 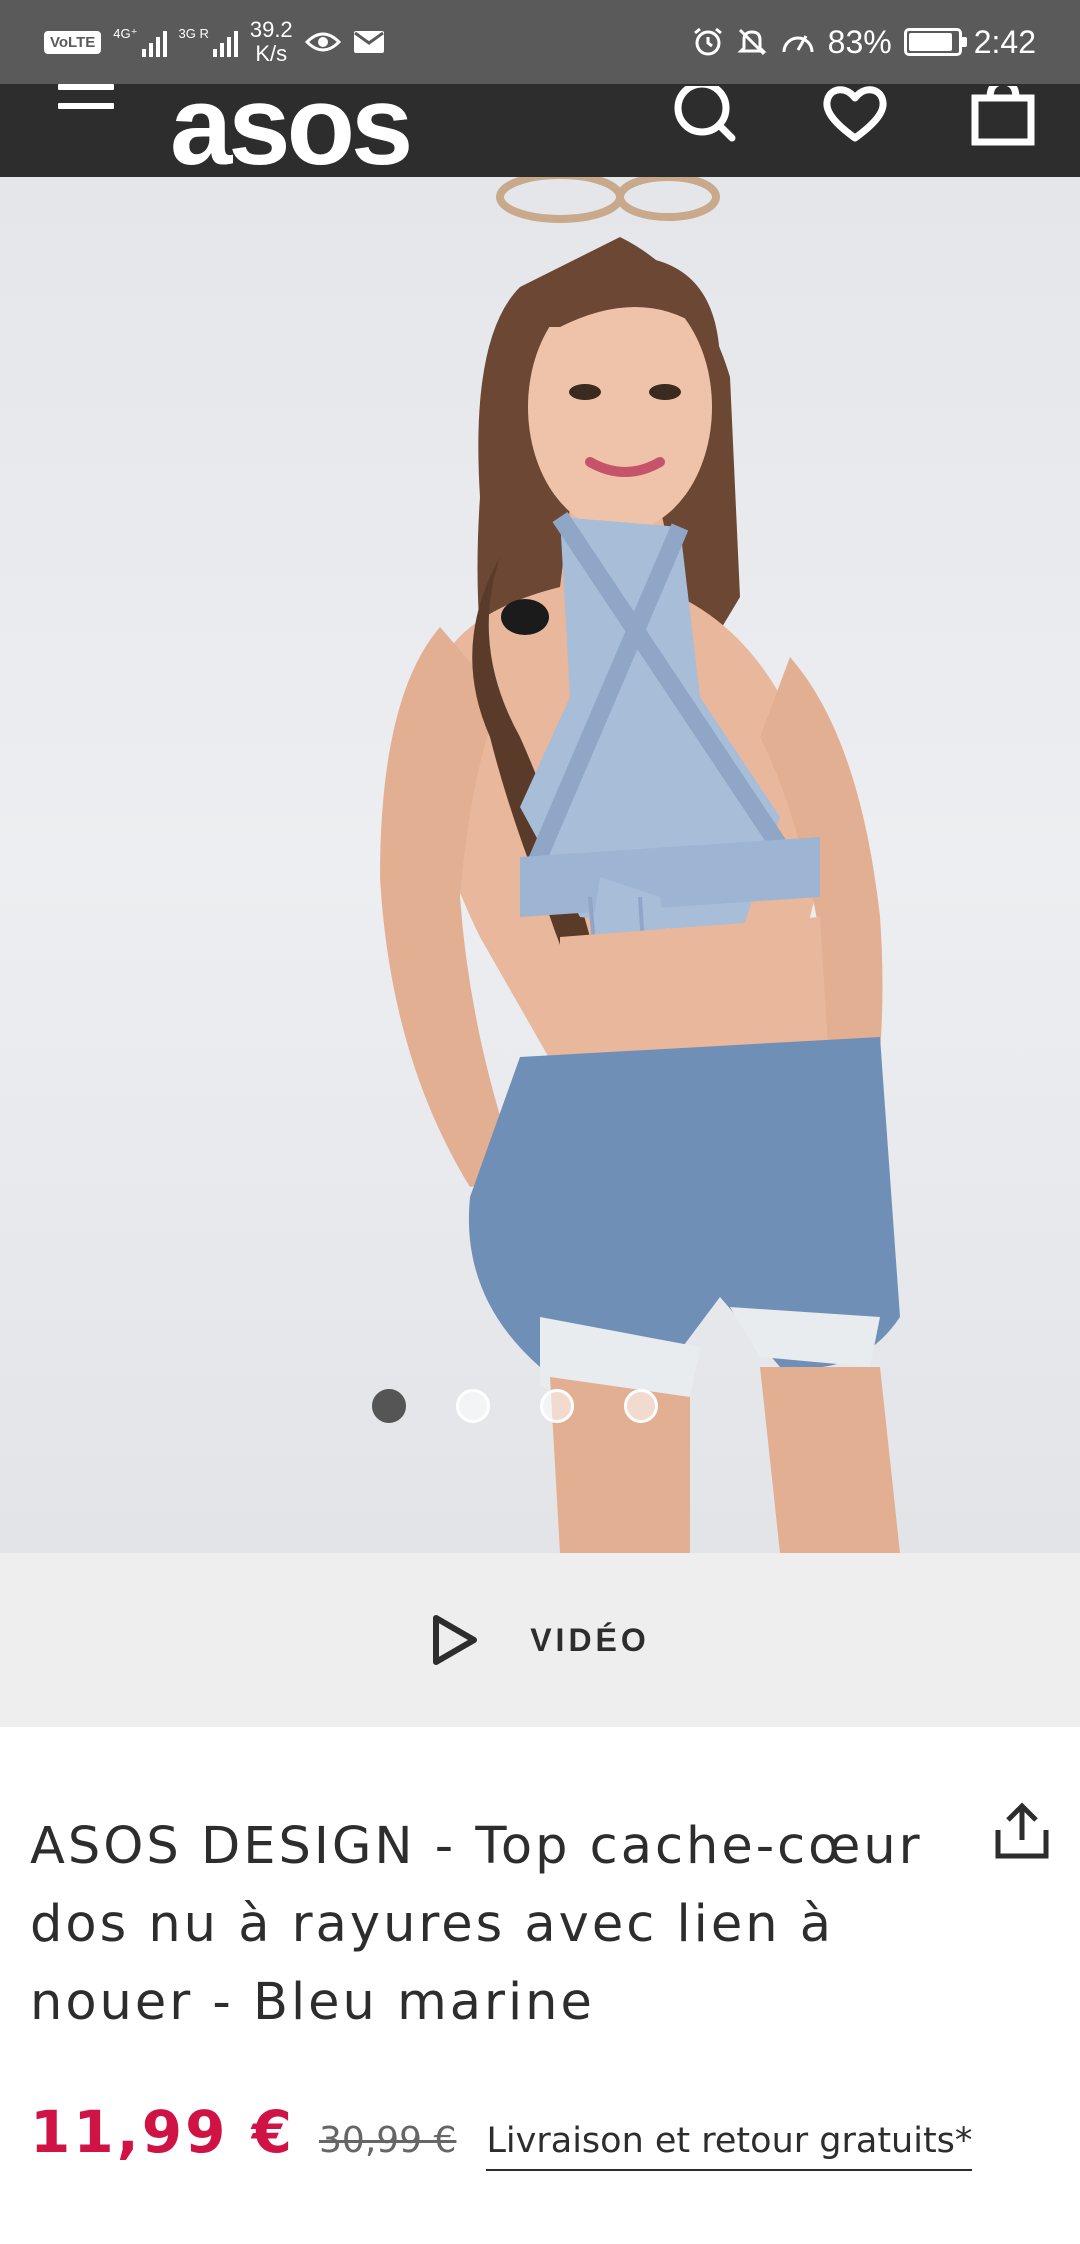 What do you see at coordinates (1004, 41) in the screenshot?
I see `clock: 2:42` at bounding box center [1004, 41].